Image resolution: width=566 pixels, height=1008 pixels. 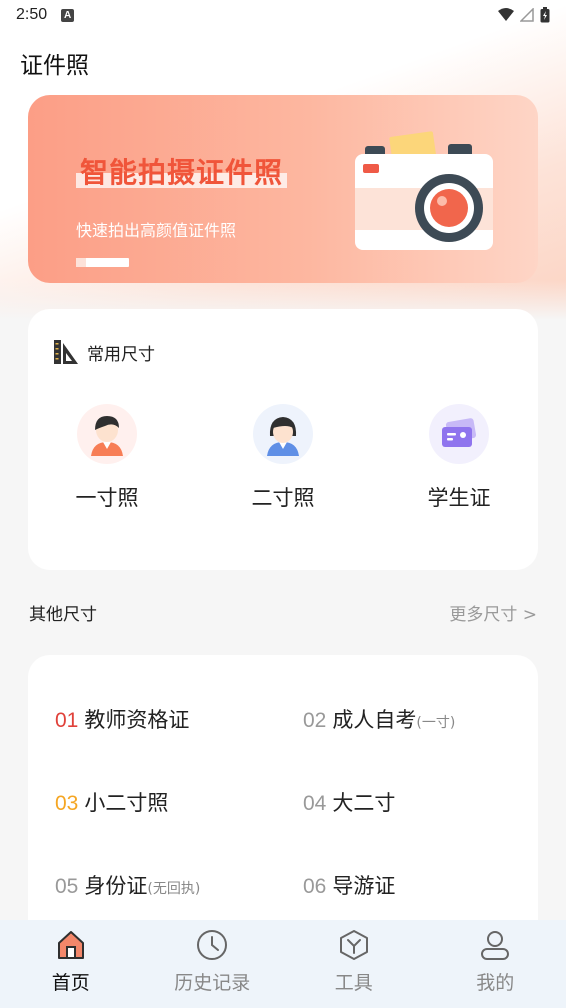 I want to click on id-card-icon, so click(x=459, y=434).